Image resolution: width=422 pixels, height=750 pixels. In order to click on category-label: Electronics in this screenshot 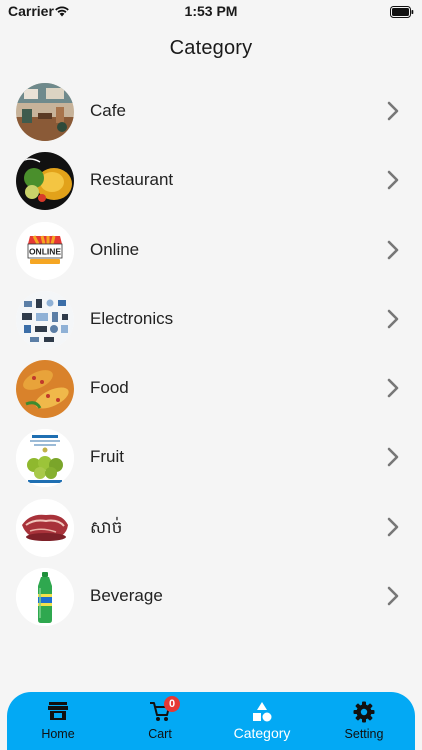, I will do `click(132, 318)`.